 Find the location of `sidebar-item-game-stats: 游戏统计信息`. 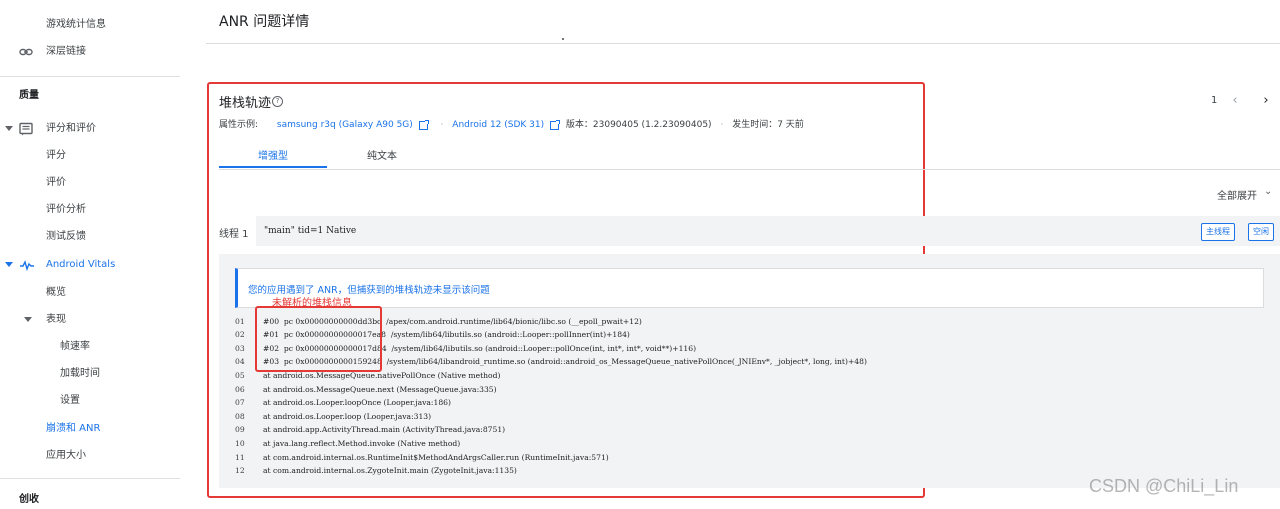

sidebar-item-game-stats: 游戏统计信息 is located at coordinates (76, 25).